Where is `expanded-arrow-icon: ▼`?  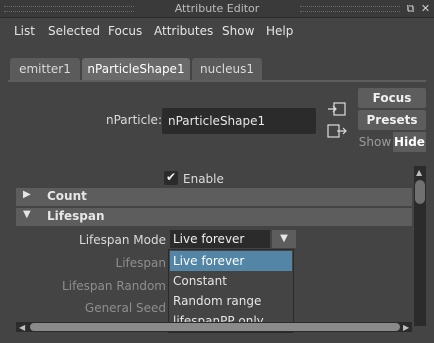 expanded-arrow-icon: ▼ is located at coordinates (27, 214).